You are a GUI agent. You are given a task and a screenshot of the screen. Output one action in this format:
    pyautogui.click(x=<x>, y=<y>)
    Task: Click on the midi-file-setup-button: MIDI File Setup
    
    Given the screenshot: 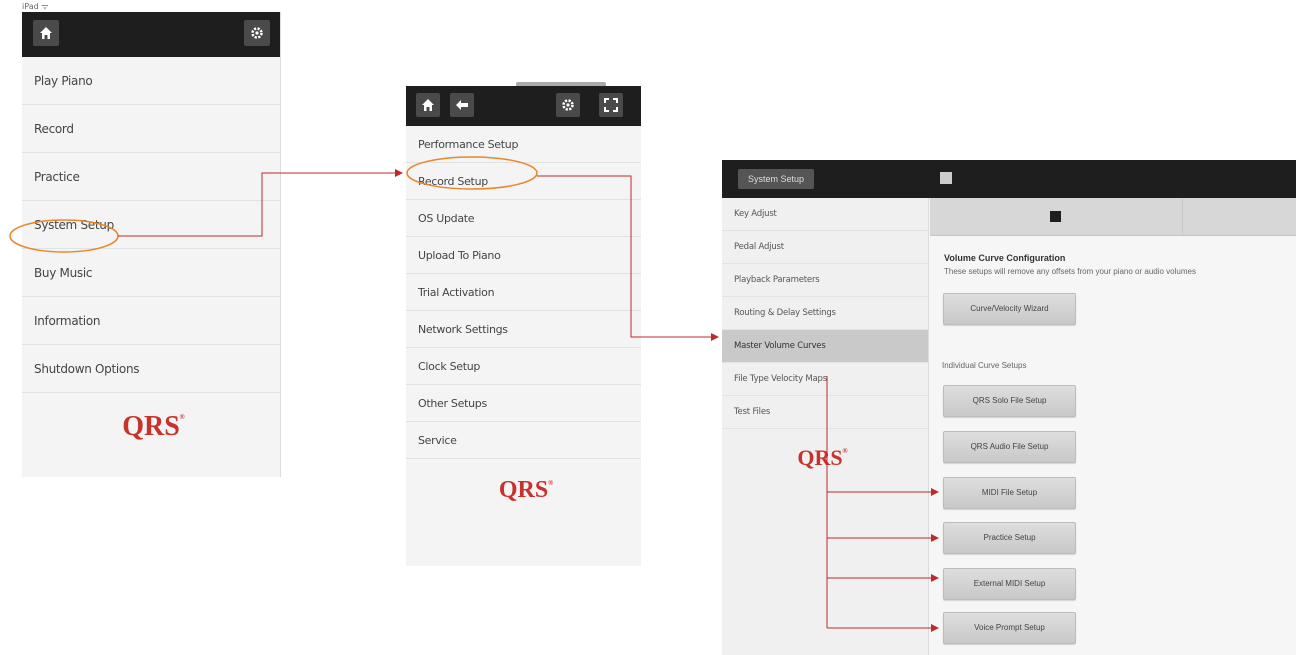 What is the action you would take?
    pyautogui.click(x=1009, y=493)
    